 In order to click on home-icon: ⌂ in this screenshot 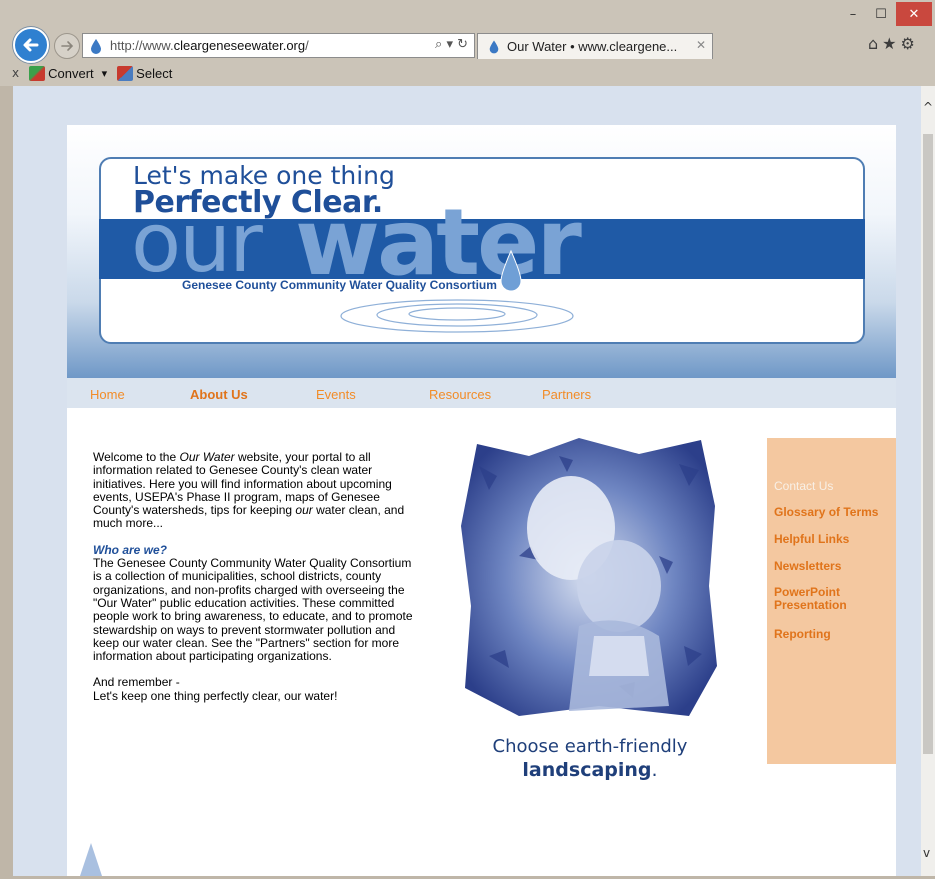, I will do `click(873, 43)`.